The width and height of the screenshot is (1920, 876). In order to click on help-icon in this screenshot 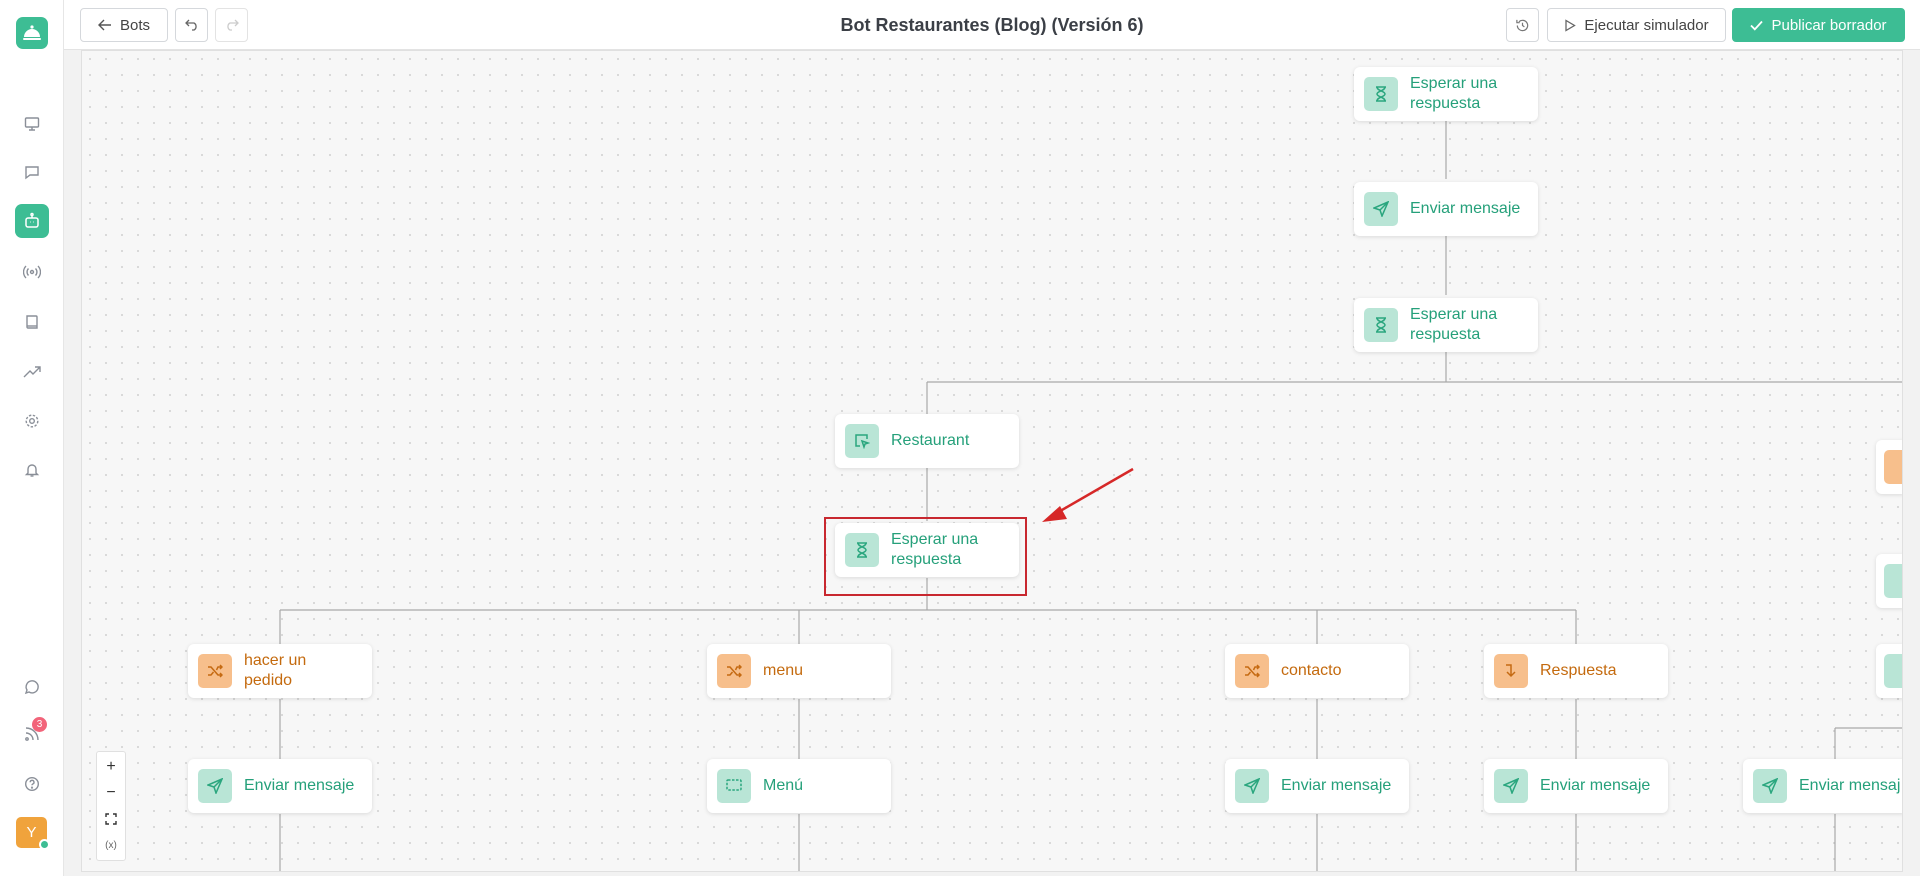, I will do `click(32, 784)`.